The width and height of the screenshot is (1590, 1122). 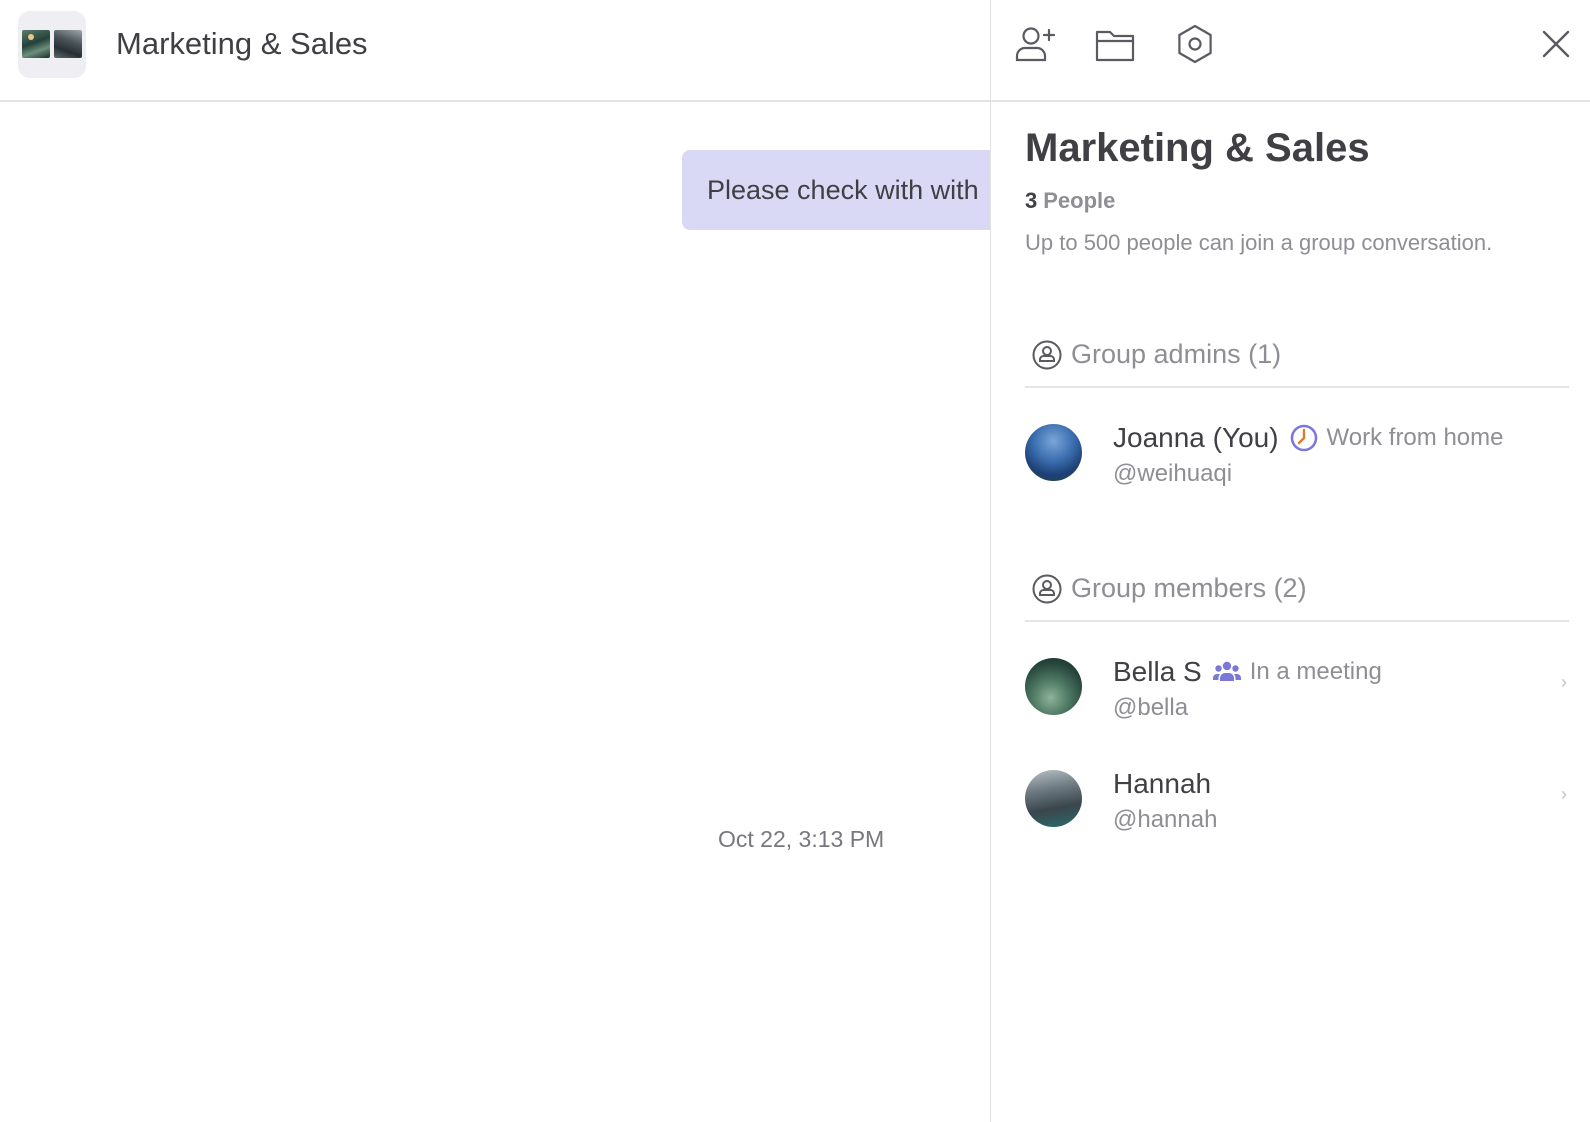 I want to click on add-member-icon, so click(x=1035, y=44).